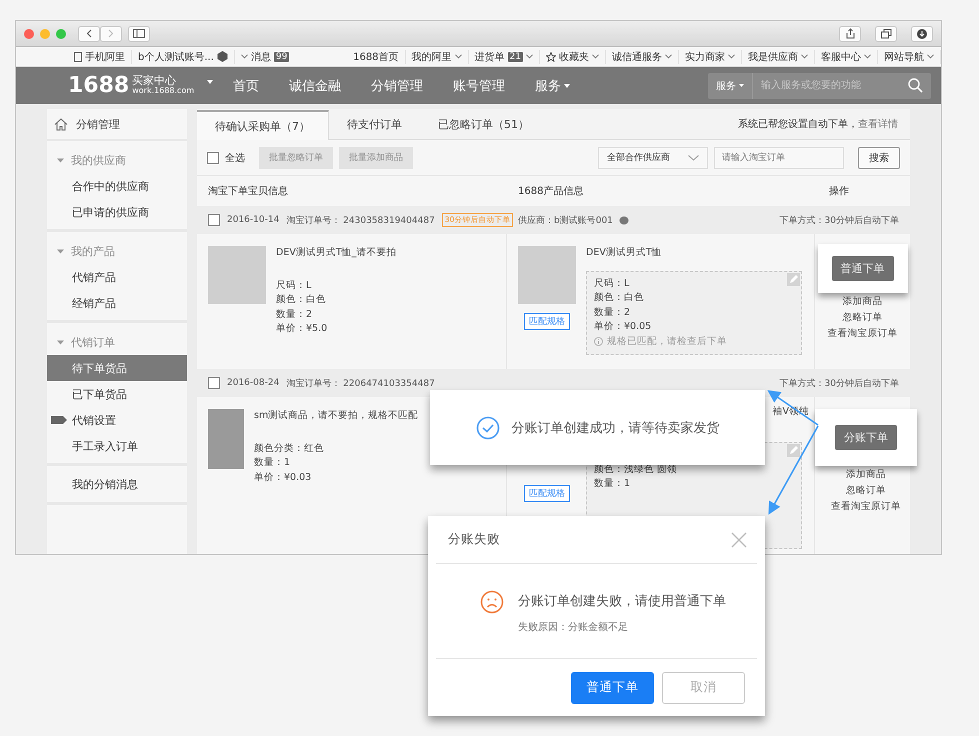 The width and height of the screenshot is (979, 736). What do you see at coordinates (705, 57) in the screenshot?
I see `top-link: 实力商家` at bounding box center [705, 57].